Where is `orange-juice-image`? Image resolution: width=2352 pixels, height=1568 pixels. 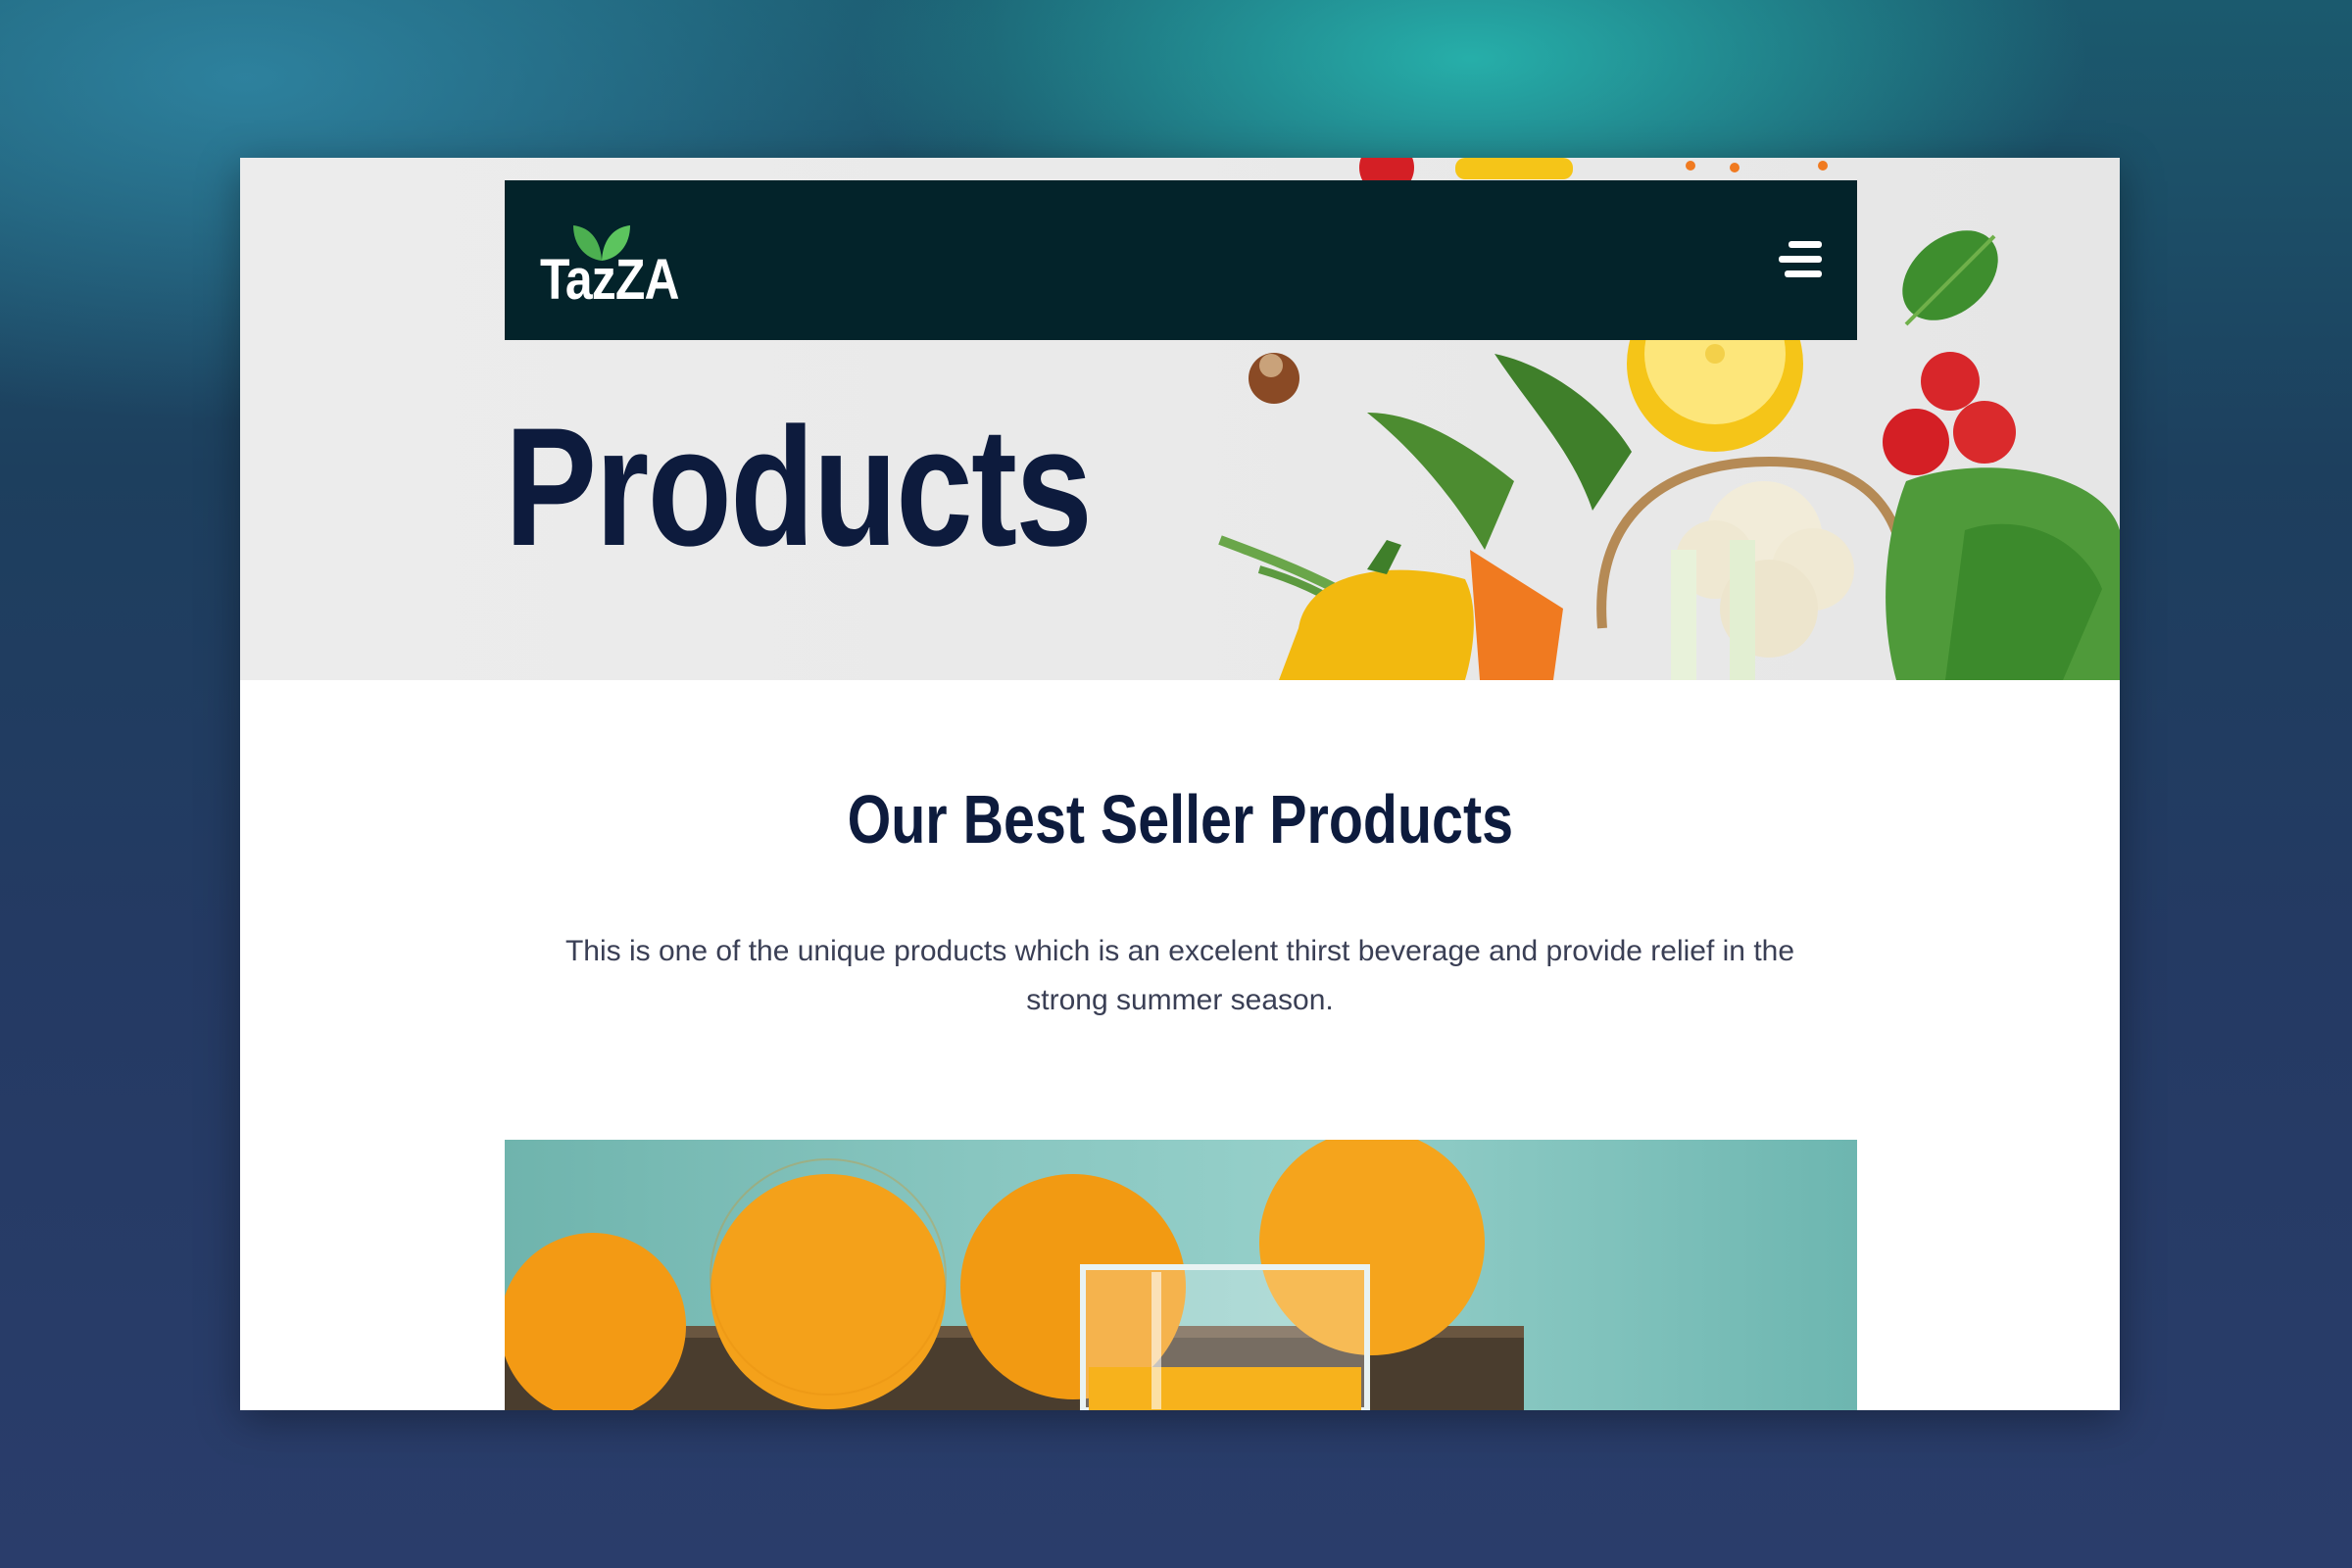 orange-juice-image is located at coordinates (1014, 1275).